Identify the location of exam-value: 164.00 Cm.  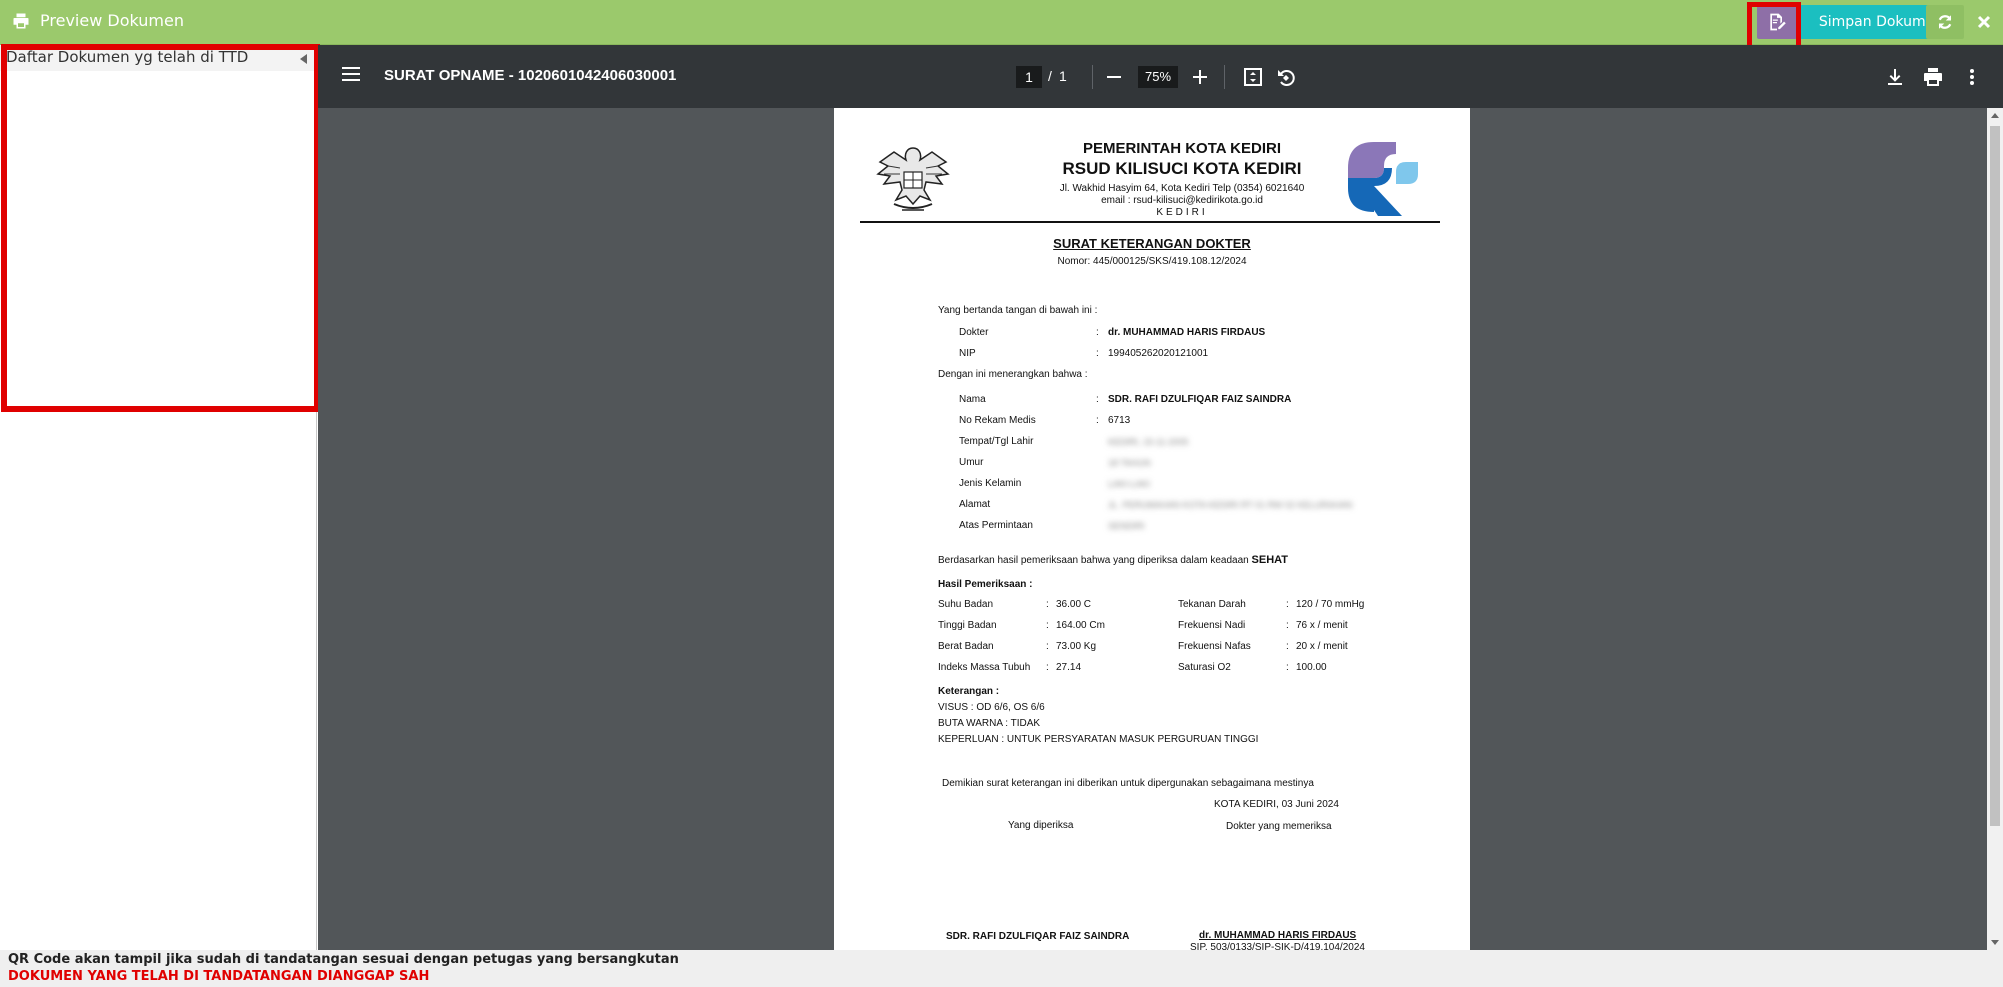
(1080, 625).